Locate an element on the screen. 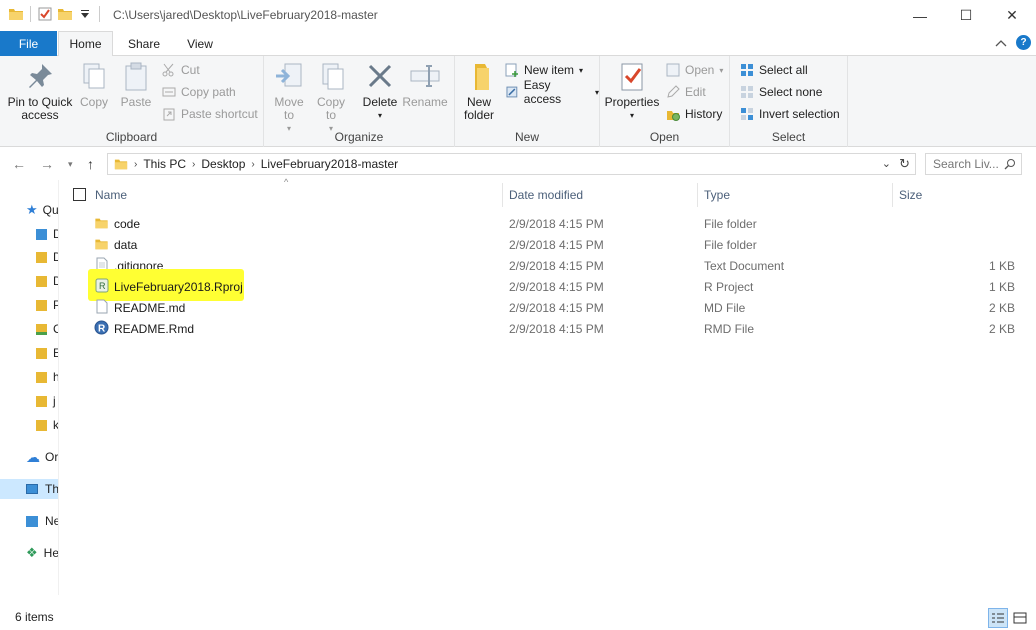 This screenshot has width=1036, height=630. dropdown-arrow-icon: ▾ is located at coordinates (721, 70).